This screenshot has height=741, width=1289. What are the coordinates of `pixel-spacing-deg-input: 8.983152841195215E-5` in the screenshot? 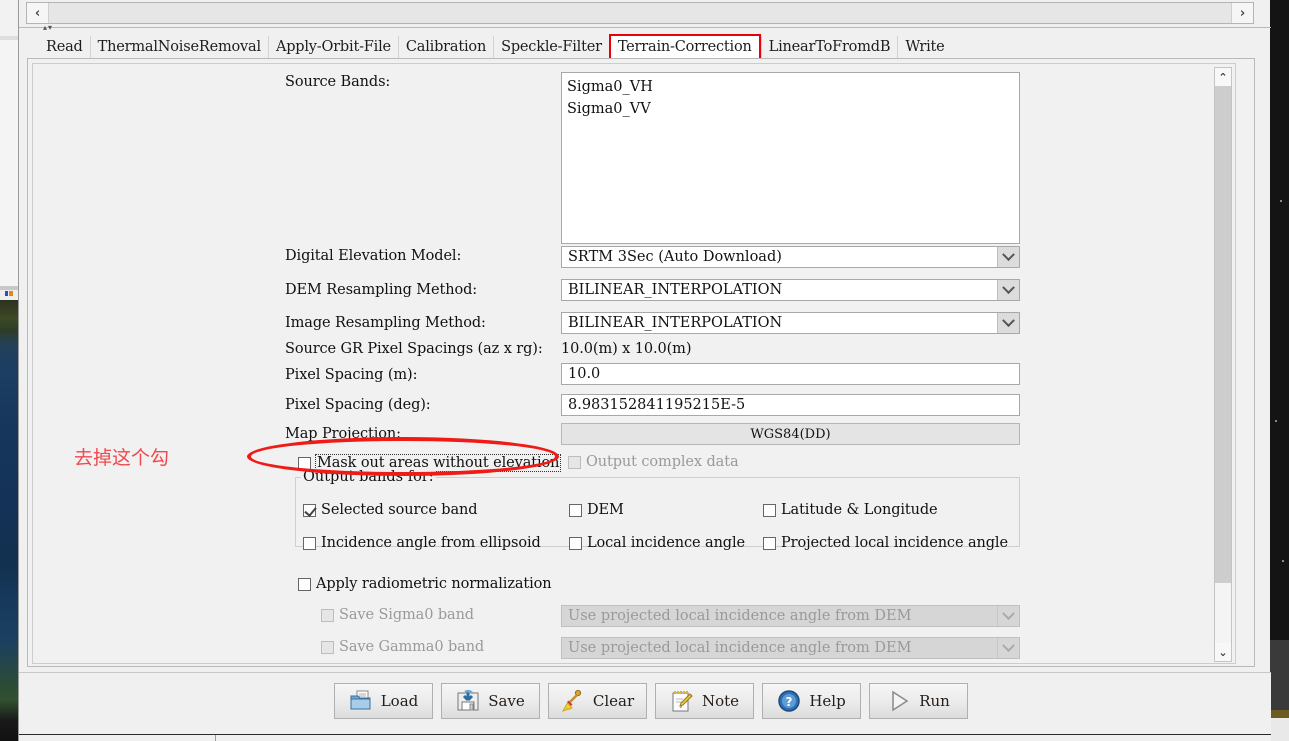 It's located at (790, 405).